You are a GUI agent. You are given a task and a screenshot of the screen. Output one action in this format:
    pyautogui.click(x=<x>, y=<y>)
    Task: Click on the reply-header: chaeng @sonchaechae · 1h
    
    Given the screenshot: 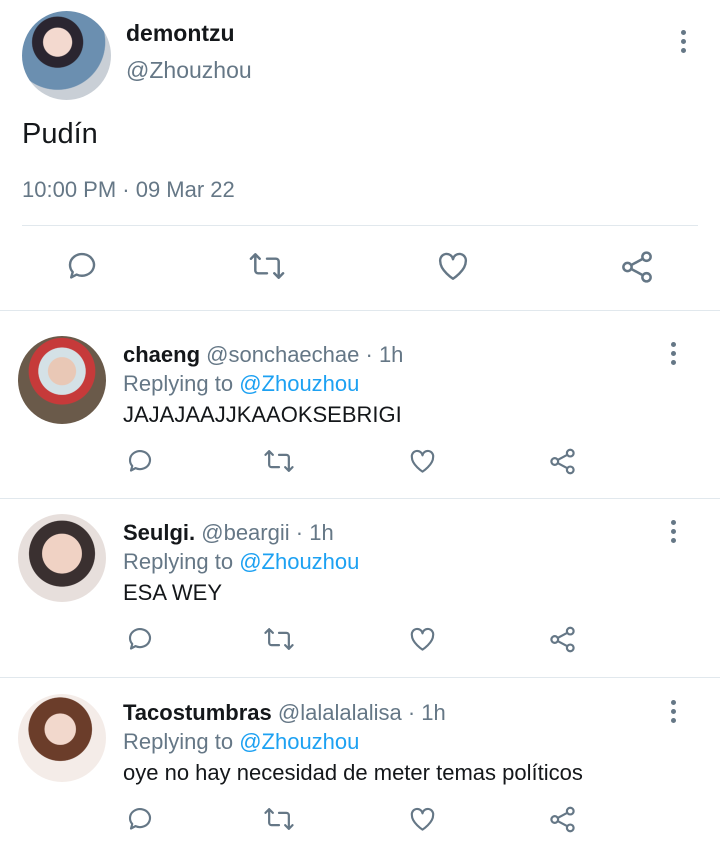 What is the action you would take?
    pyautogui.click(x=263, y=355)
    